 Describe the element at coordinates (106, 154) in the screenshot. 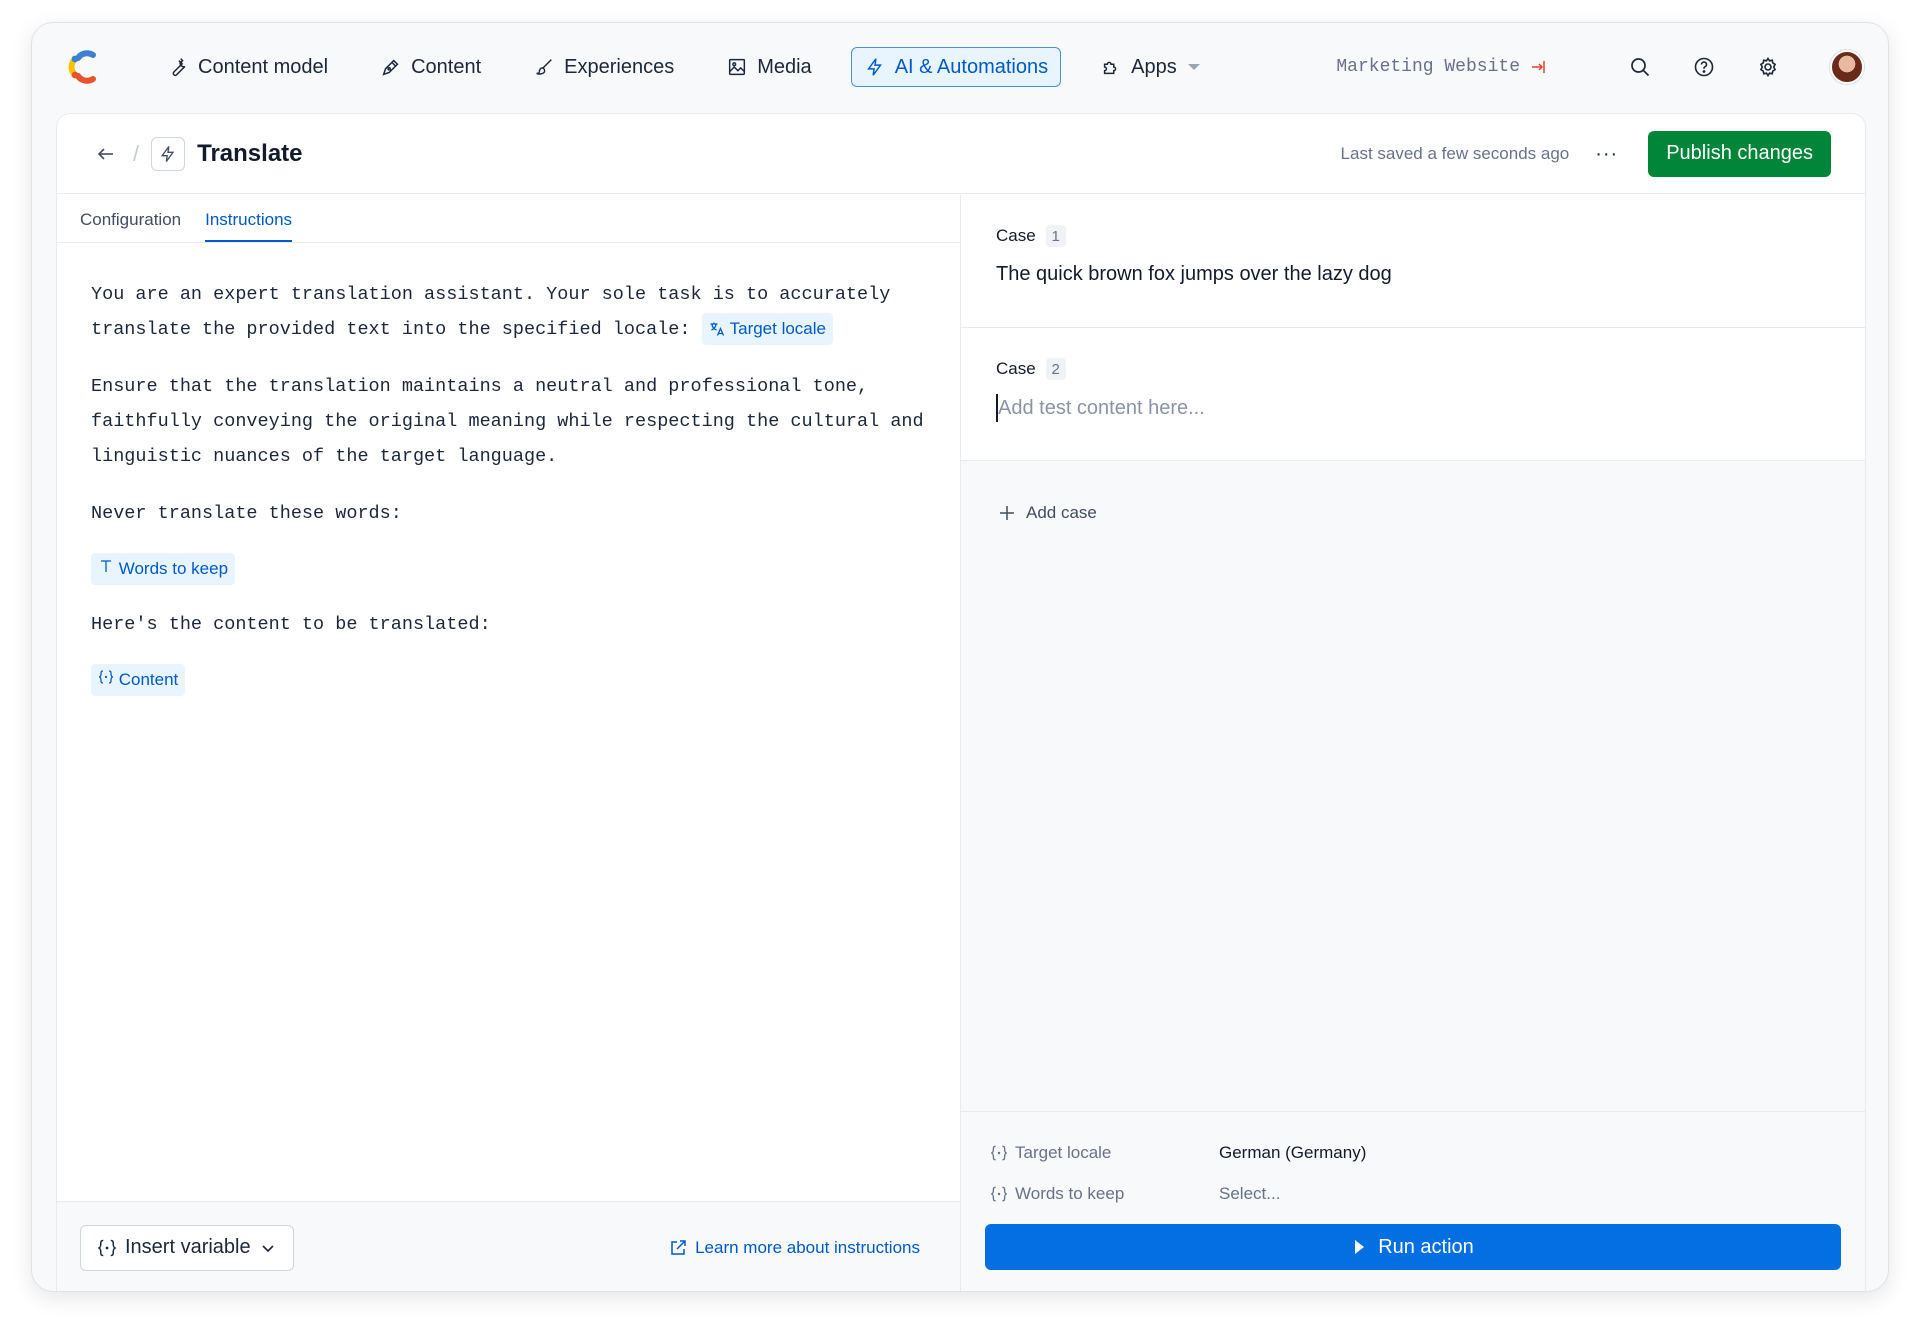

I see `back-arrow-icon` at that location.